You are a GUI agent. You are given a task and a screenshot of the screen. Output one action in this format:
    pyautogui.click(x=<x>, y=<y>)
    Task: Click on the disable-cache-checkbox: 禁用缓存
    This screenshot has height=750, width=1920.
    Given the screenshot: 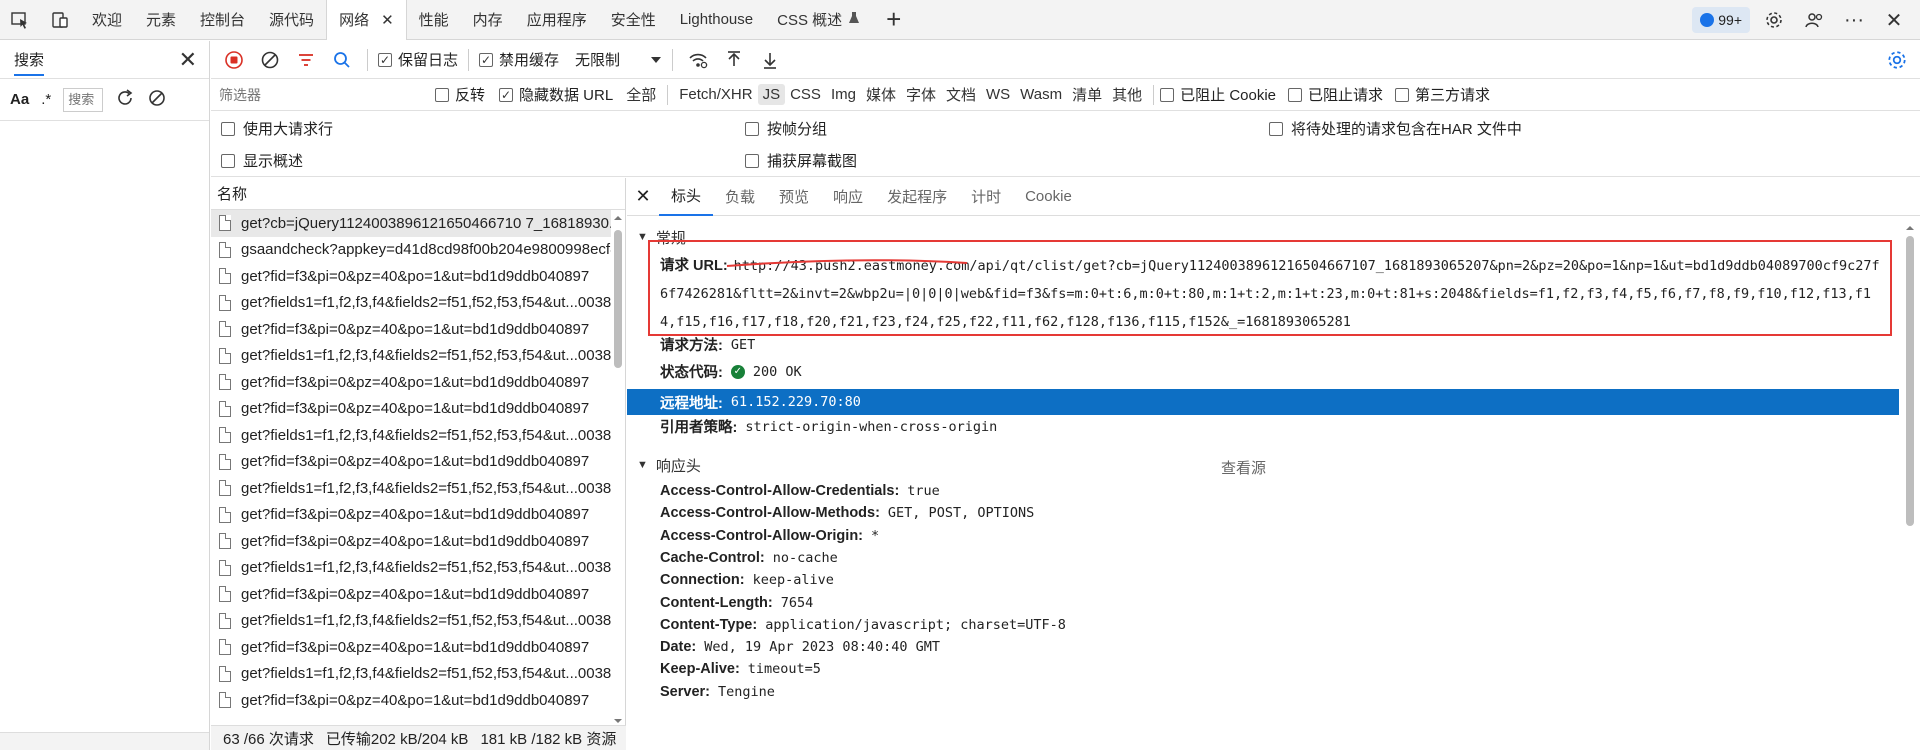 What is the action you would take?
    pyautogui.click(x=519, y=59)
    